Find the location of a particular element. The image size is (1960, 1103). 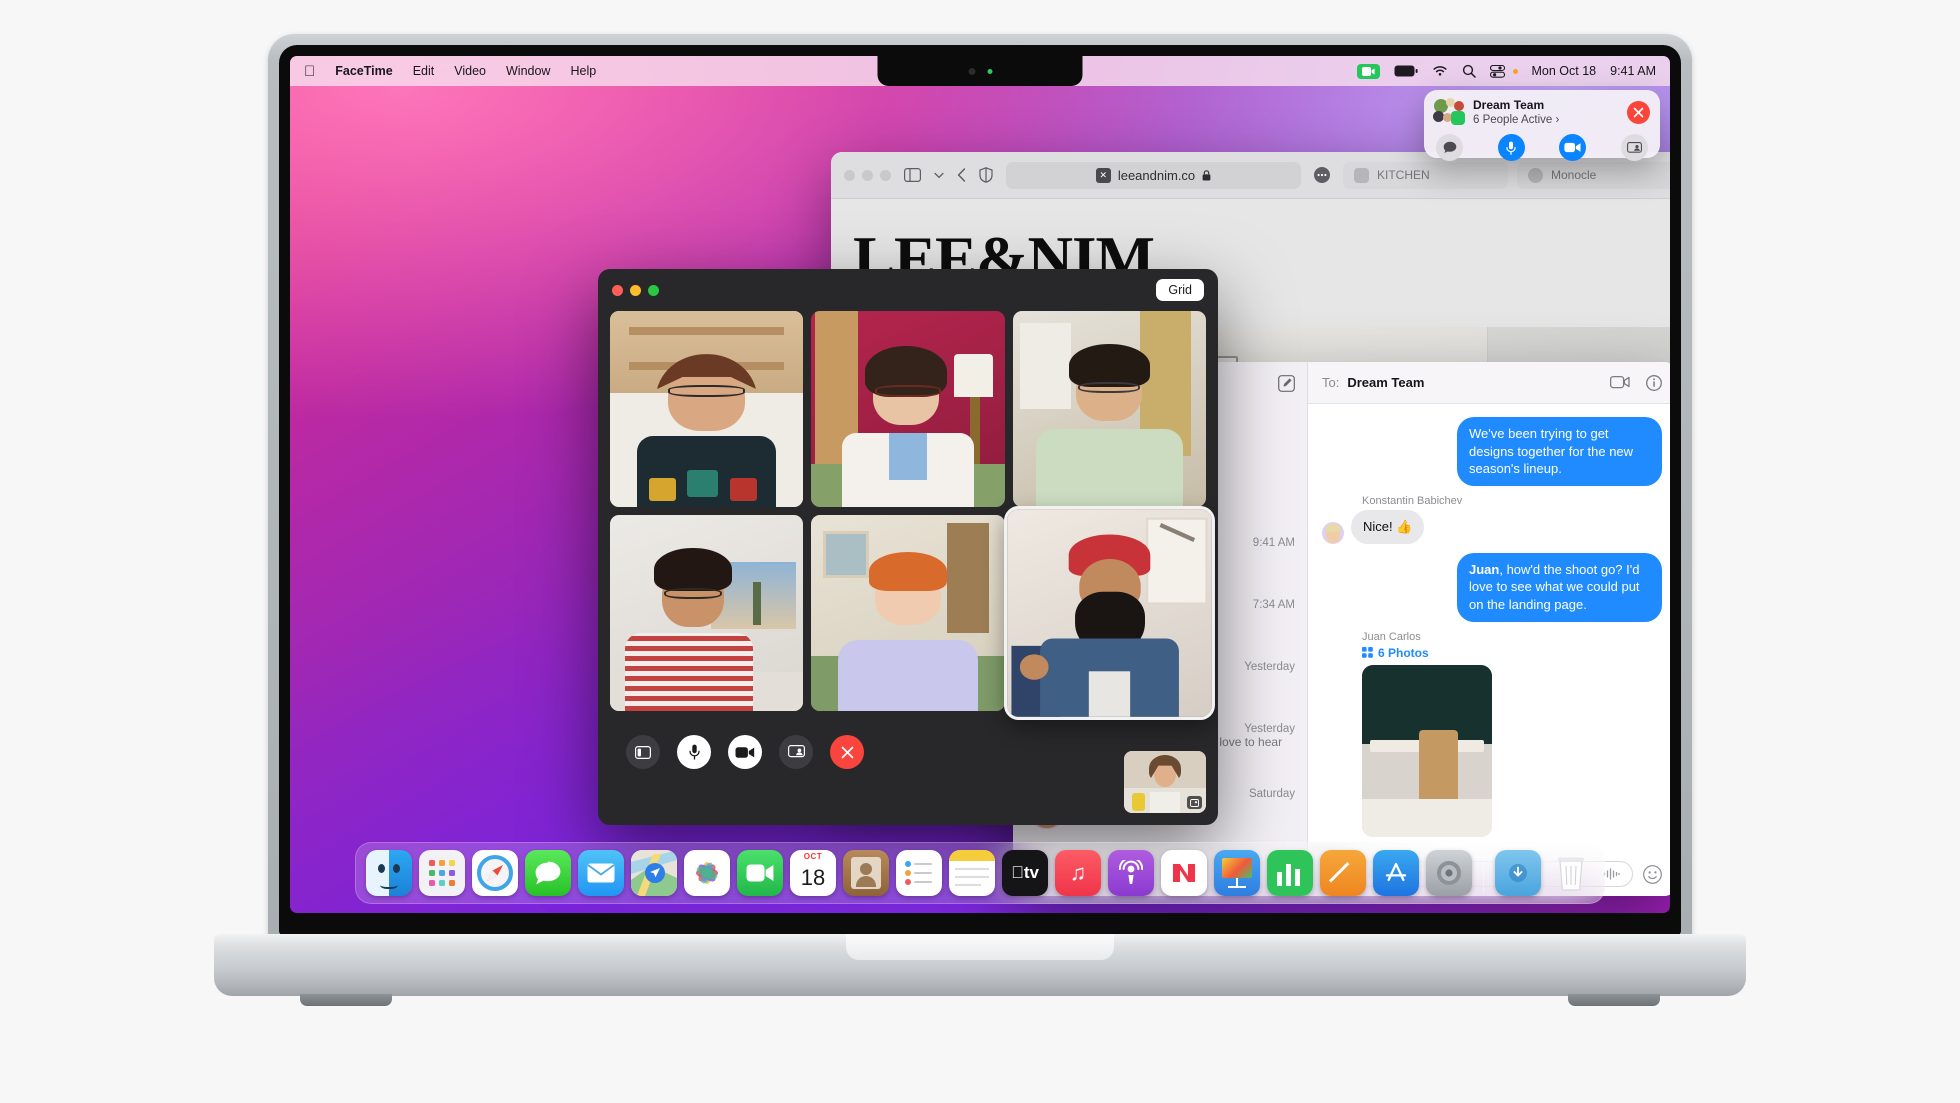

facetime-camera-lens is located at coordinates (971, 71).